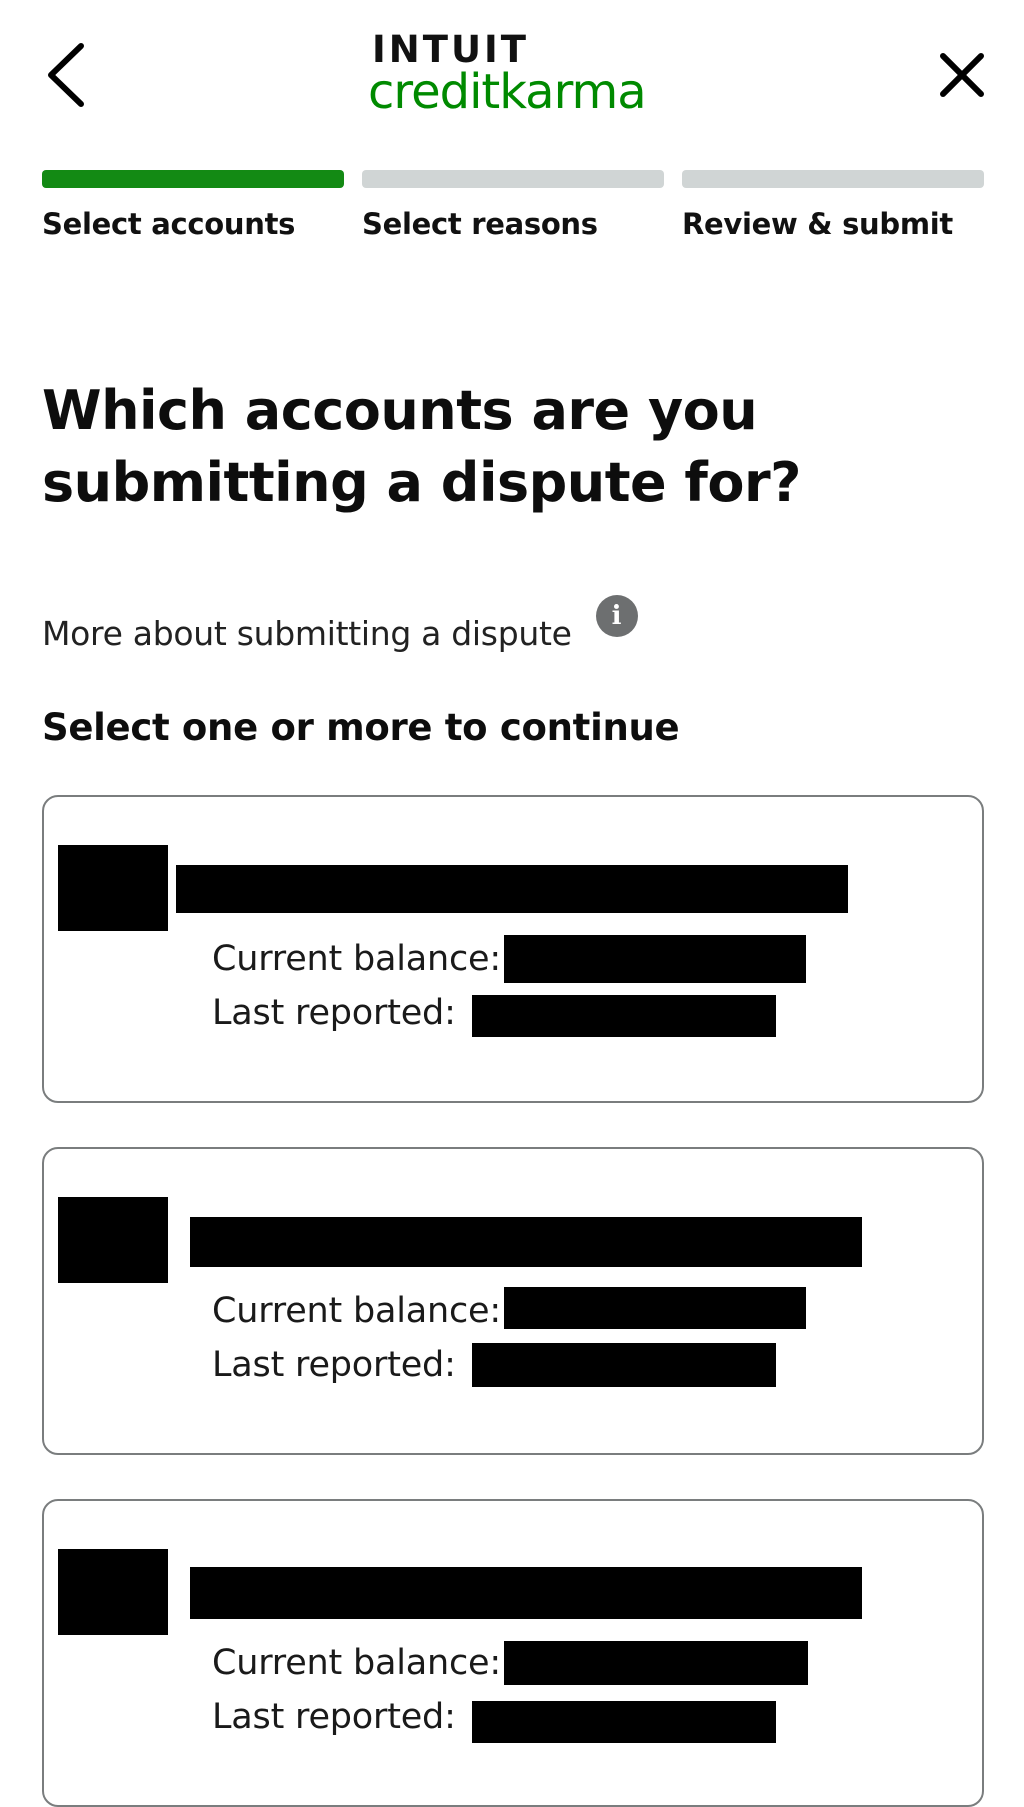 Image resolution: width=1024 pixels, height=1807 pixels. I want to click on chevron-left-icon, so click(66, 75).